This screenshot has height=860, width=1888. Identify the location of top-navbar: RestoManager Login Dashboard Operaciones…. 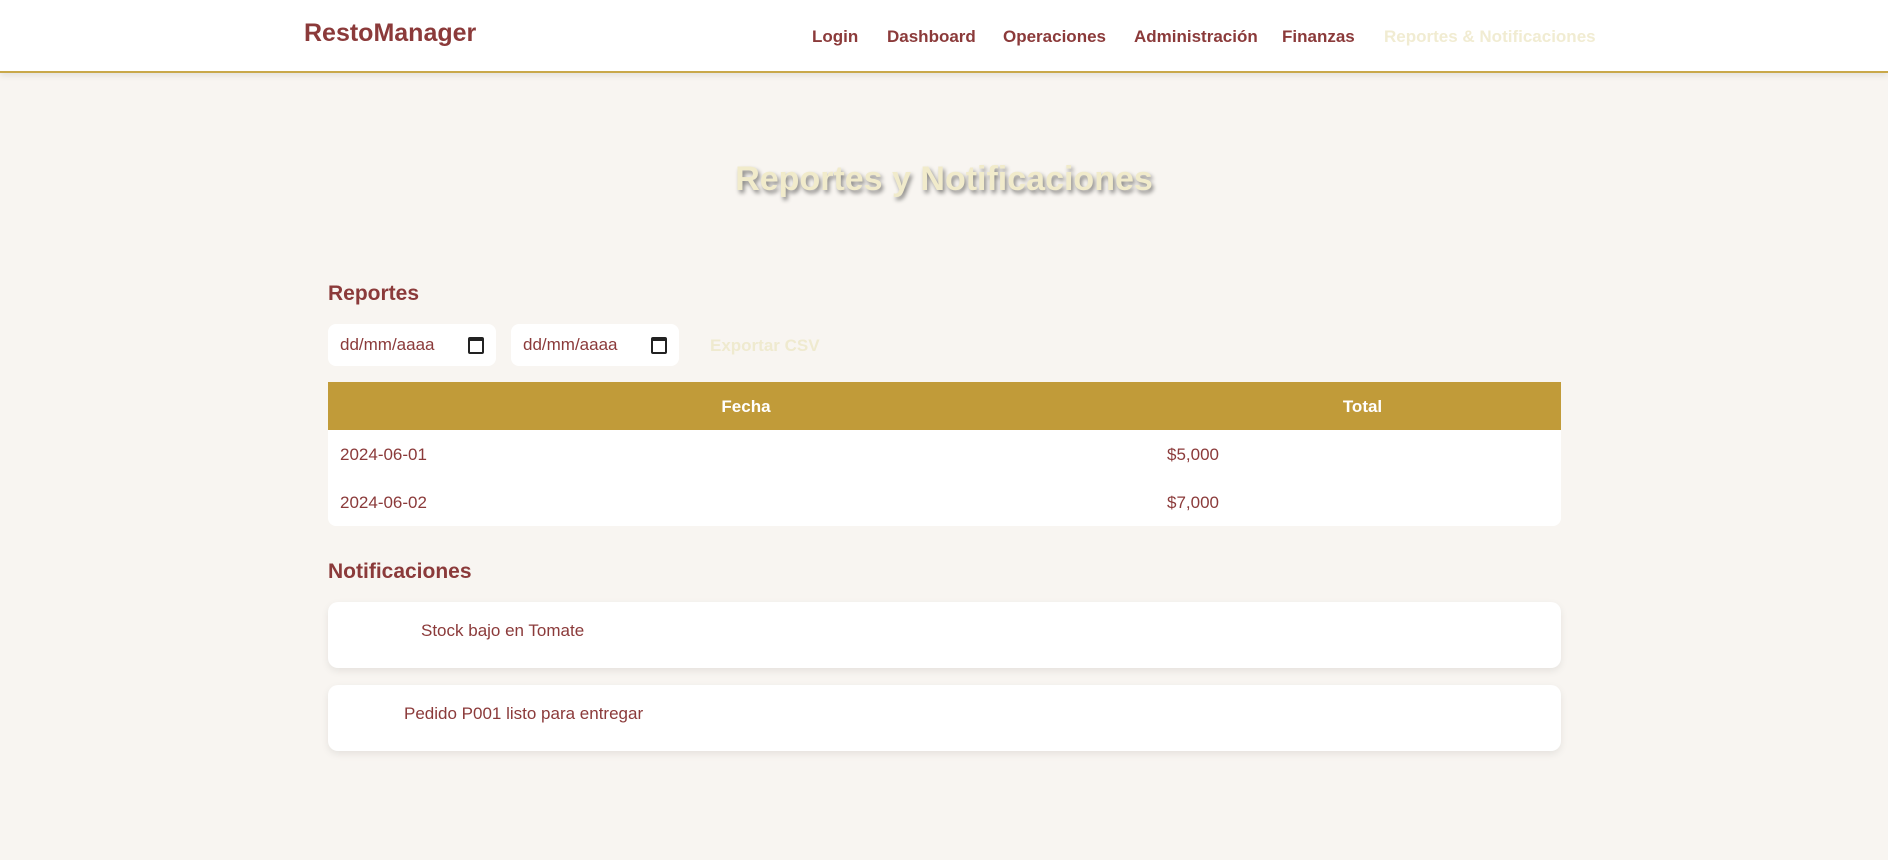
(944, 36).